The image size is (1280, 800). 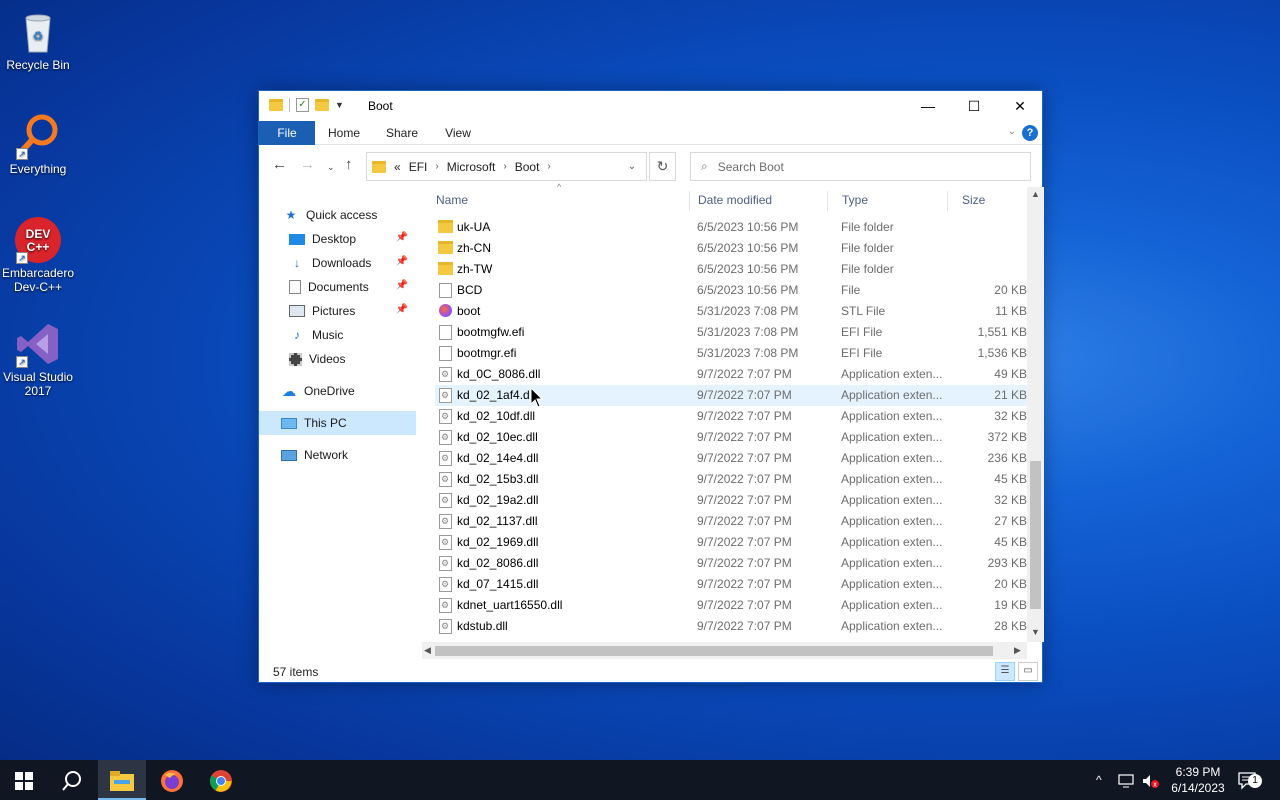 What do you see at coordinates (352, 239) in the screenshot?
I see `nav-item-desktop: Desktop 📌` at bounding box center [352, 239].